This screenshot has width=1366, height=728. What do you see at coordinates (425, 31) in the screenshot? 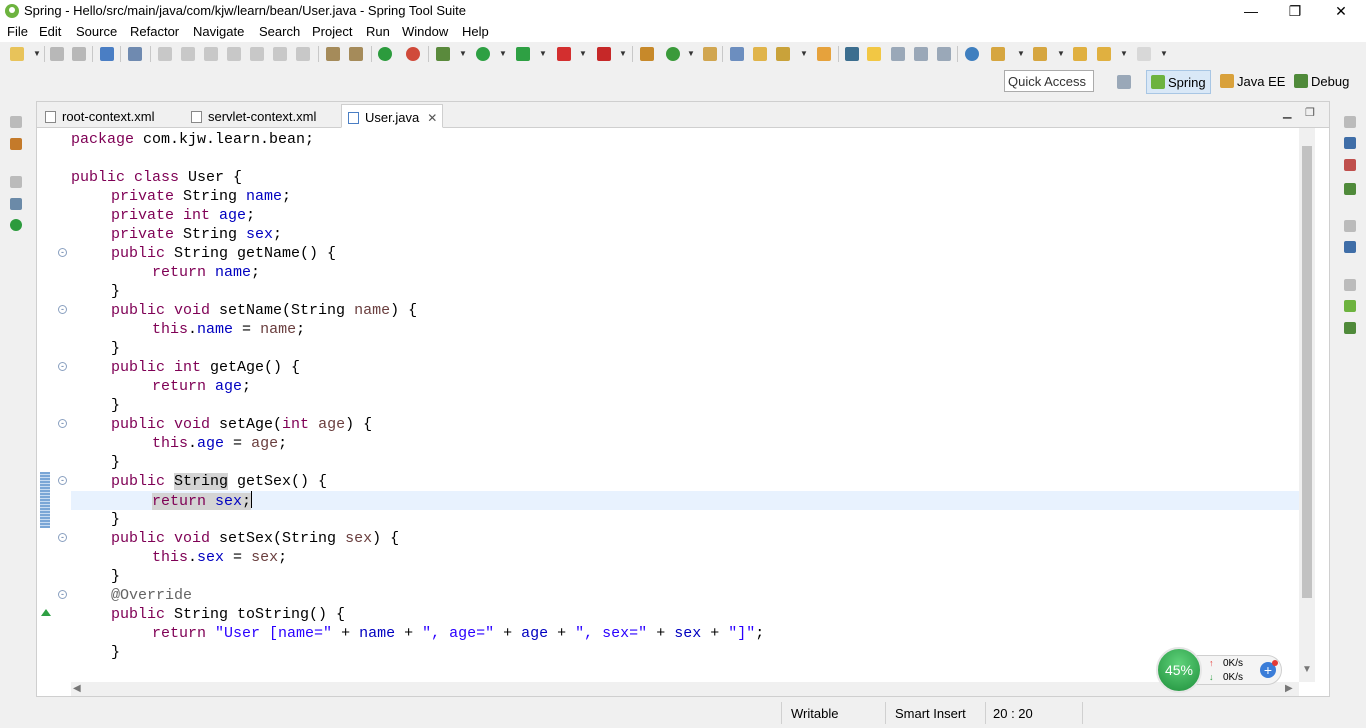
I see `menu-window: Window` at bounding box center [425, 31].